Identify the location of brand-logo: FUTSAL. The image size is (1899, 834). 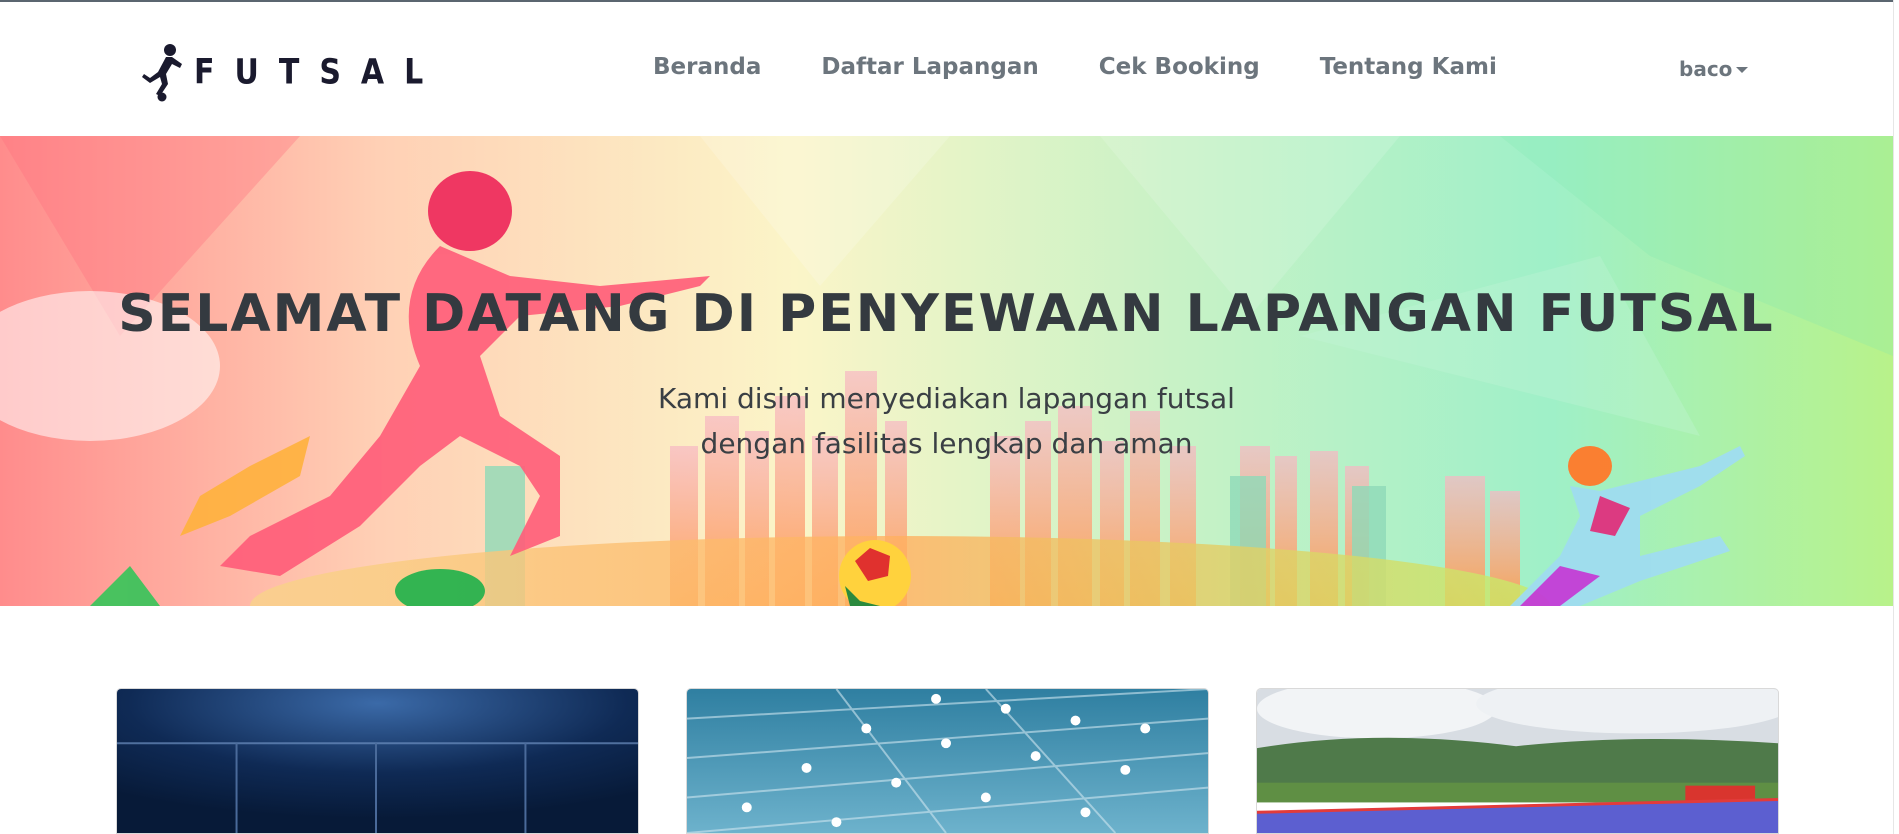
(289, 72).